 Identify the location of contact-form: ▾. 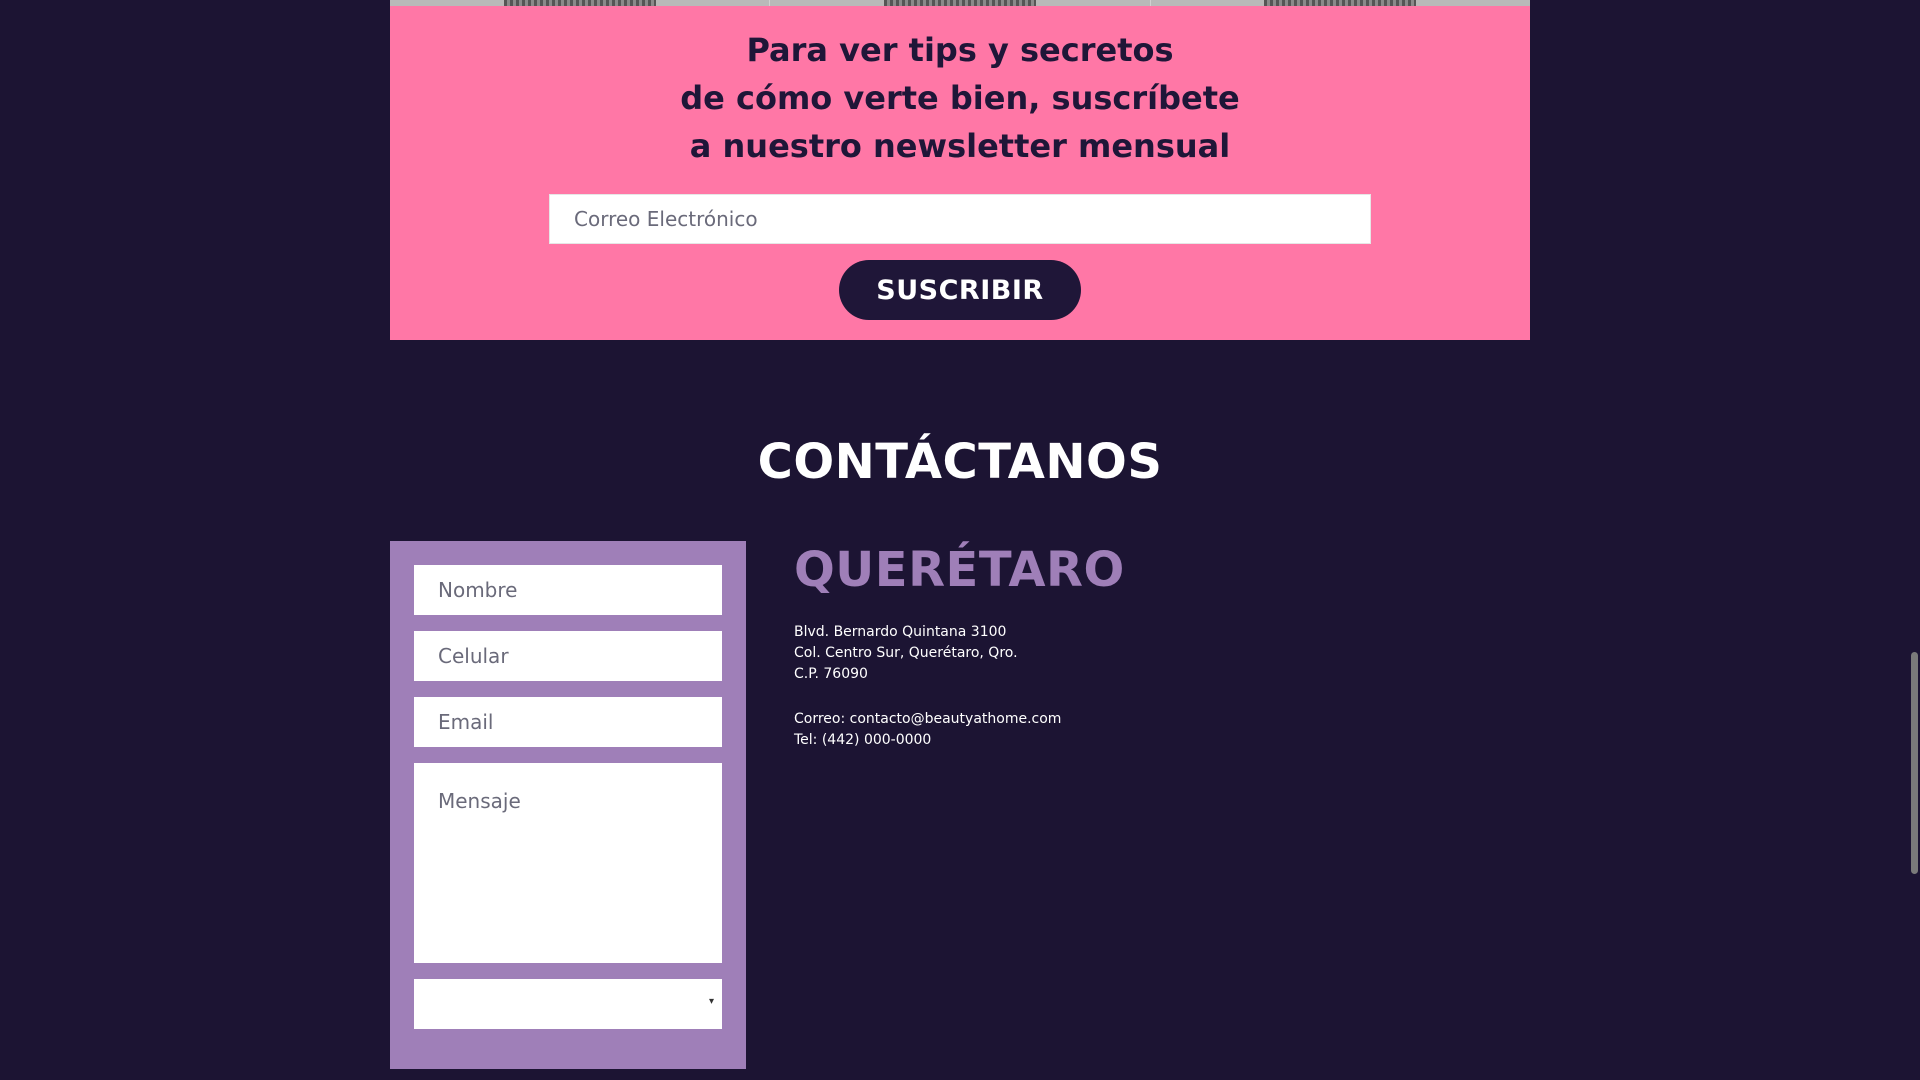
(568, 805).